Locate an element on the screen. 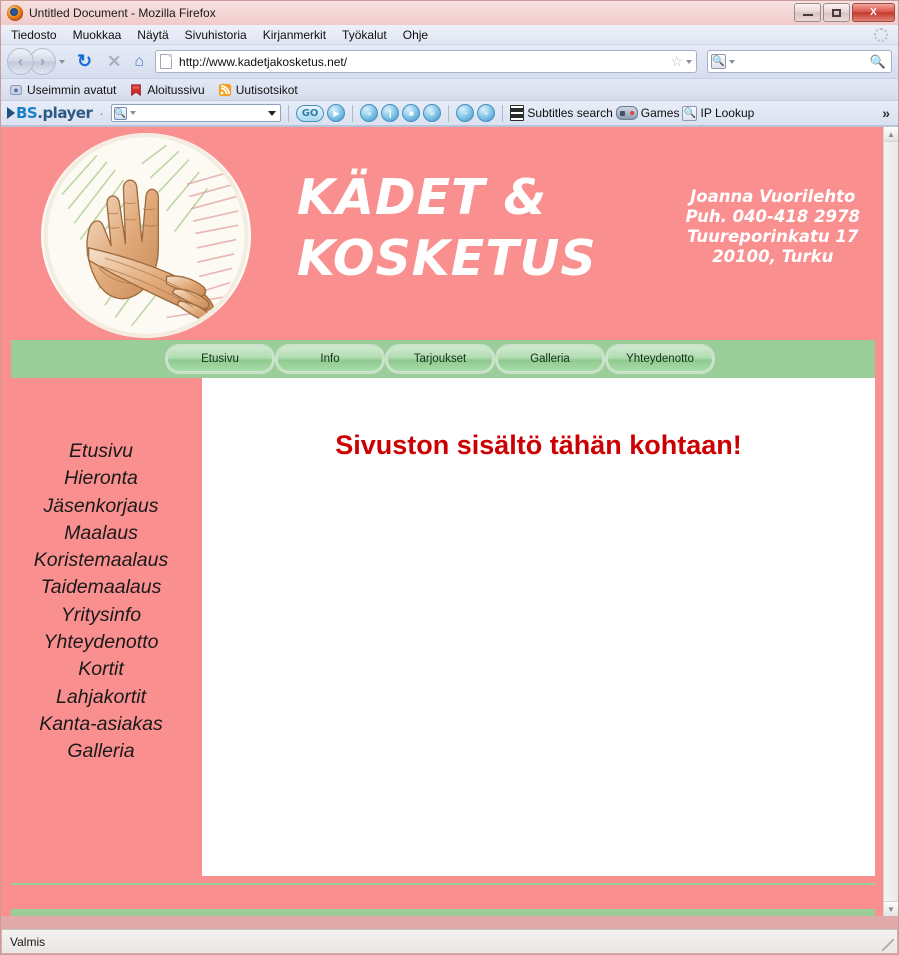  ip-lookup-link: IP Lookup is located at coordinates (727, 113).